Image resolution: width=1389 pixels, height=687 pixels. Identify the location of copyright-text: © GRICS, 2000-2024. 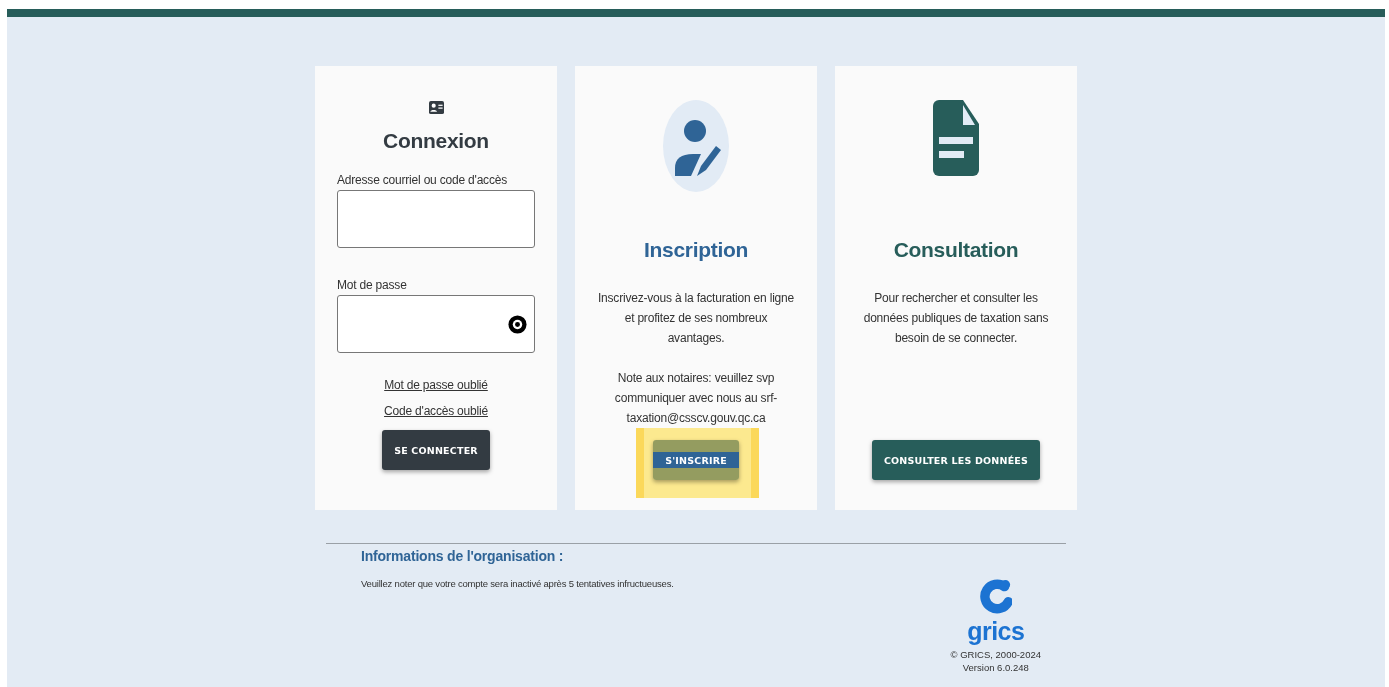
(995, 654).